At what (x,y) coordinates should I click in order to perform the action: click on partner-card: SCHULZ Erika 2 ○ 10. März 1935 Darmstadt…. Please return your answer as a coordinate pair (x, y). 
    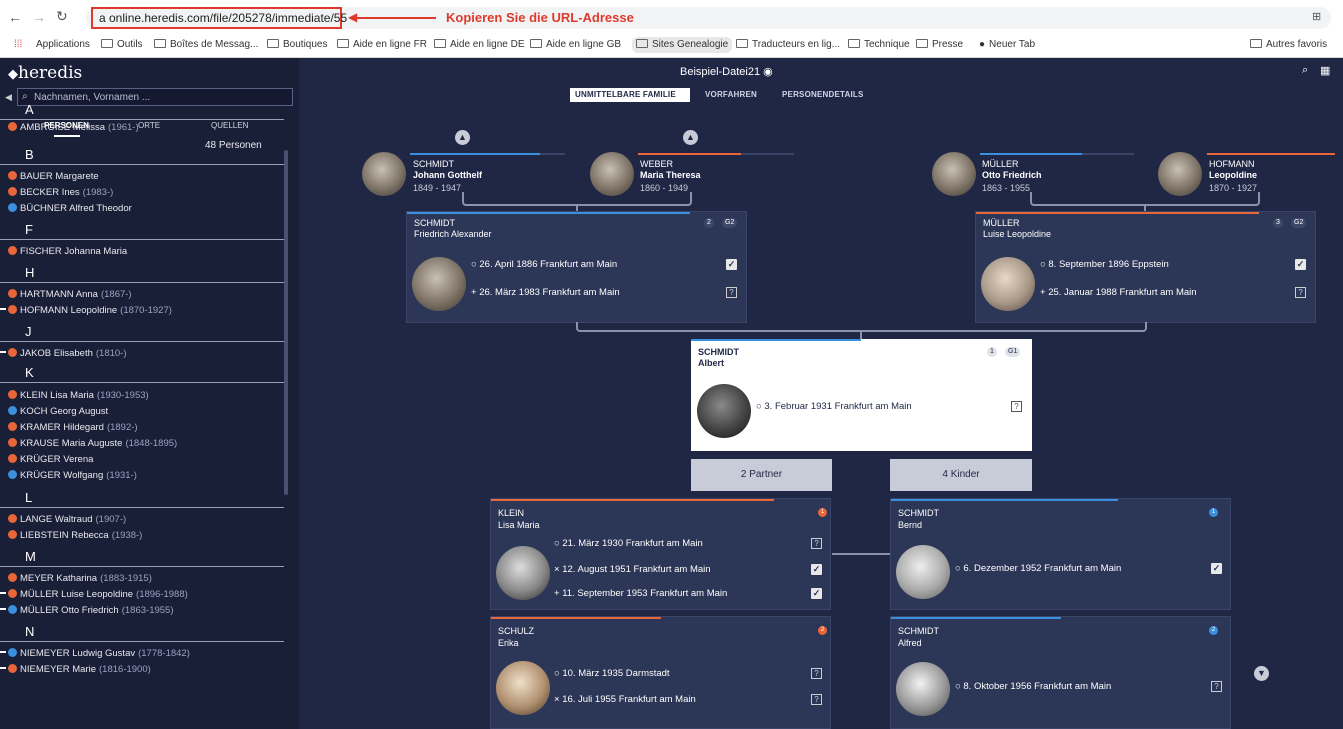
    Looking at the image, I should click on (660, 672).